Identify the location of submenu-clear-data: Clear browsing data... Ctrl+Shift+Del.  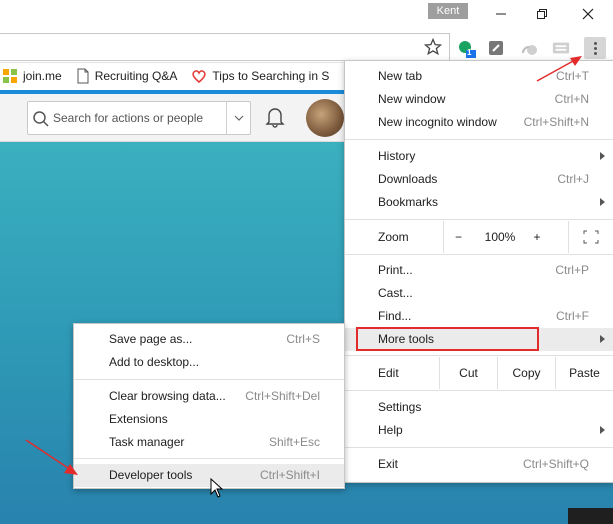
(209, 396).